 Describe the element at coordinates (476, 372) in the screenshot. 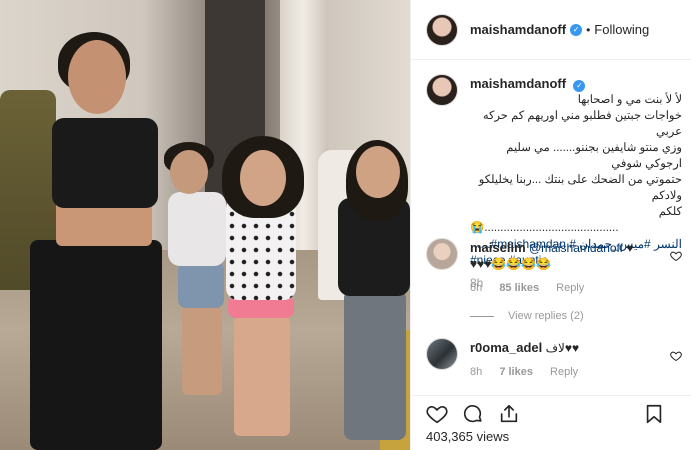

I see `comment-time: 8h` at that location.